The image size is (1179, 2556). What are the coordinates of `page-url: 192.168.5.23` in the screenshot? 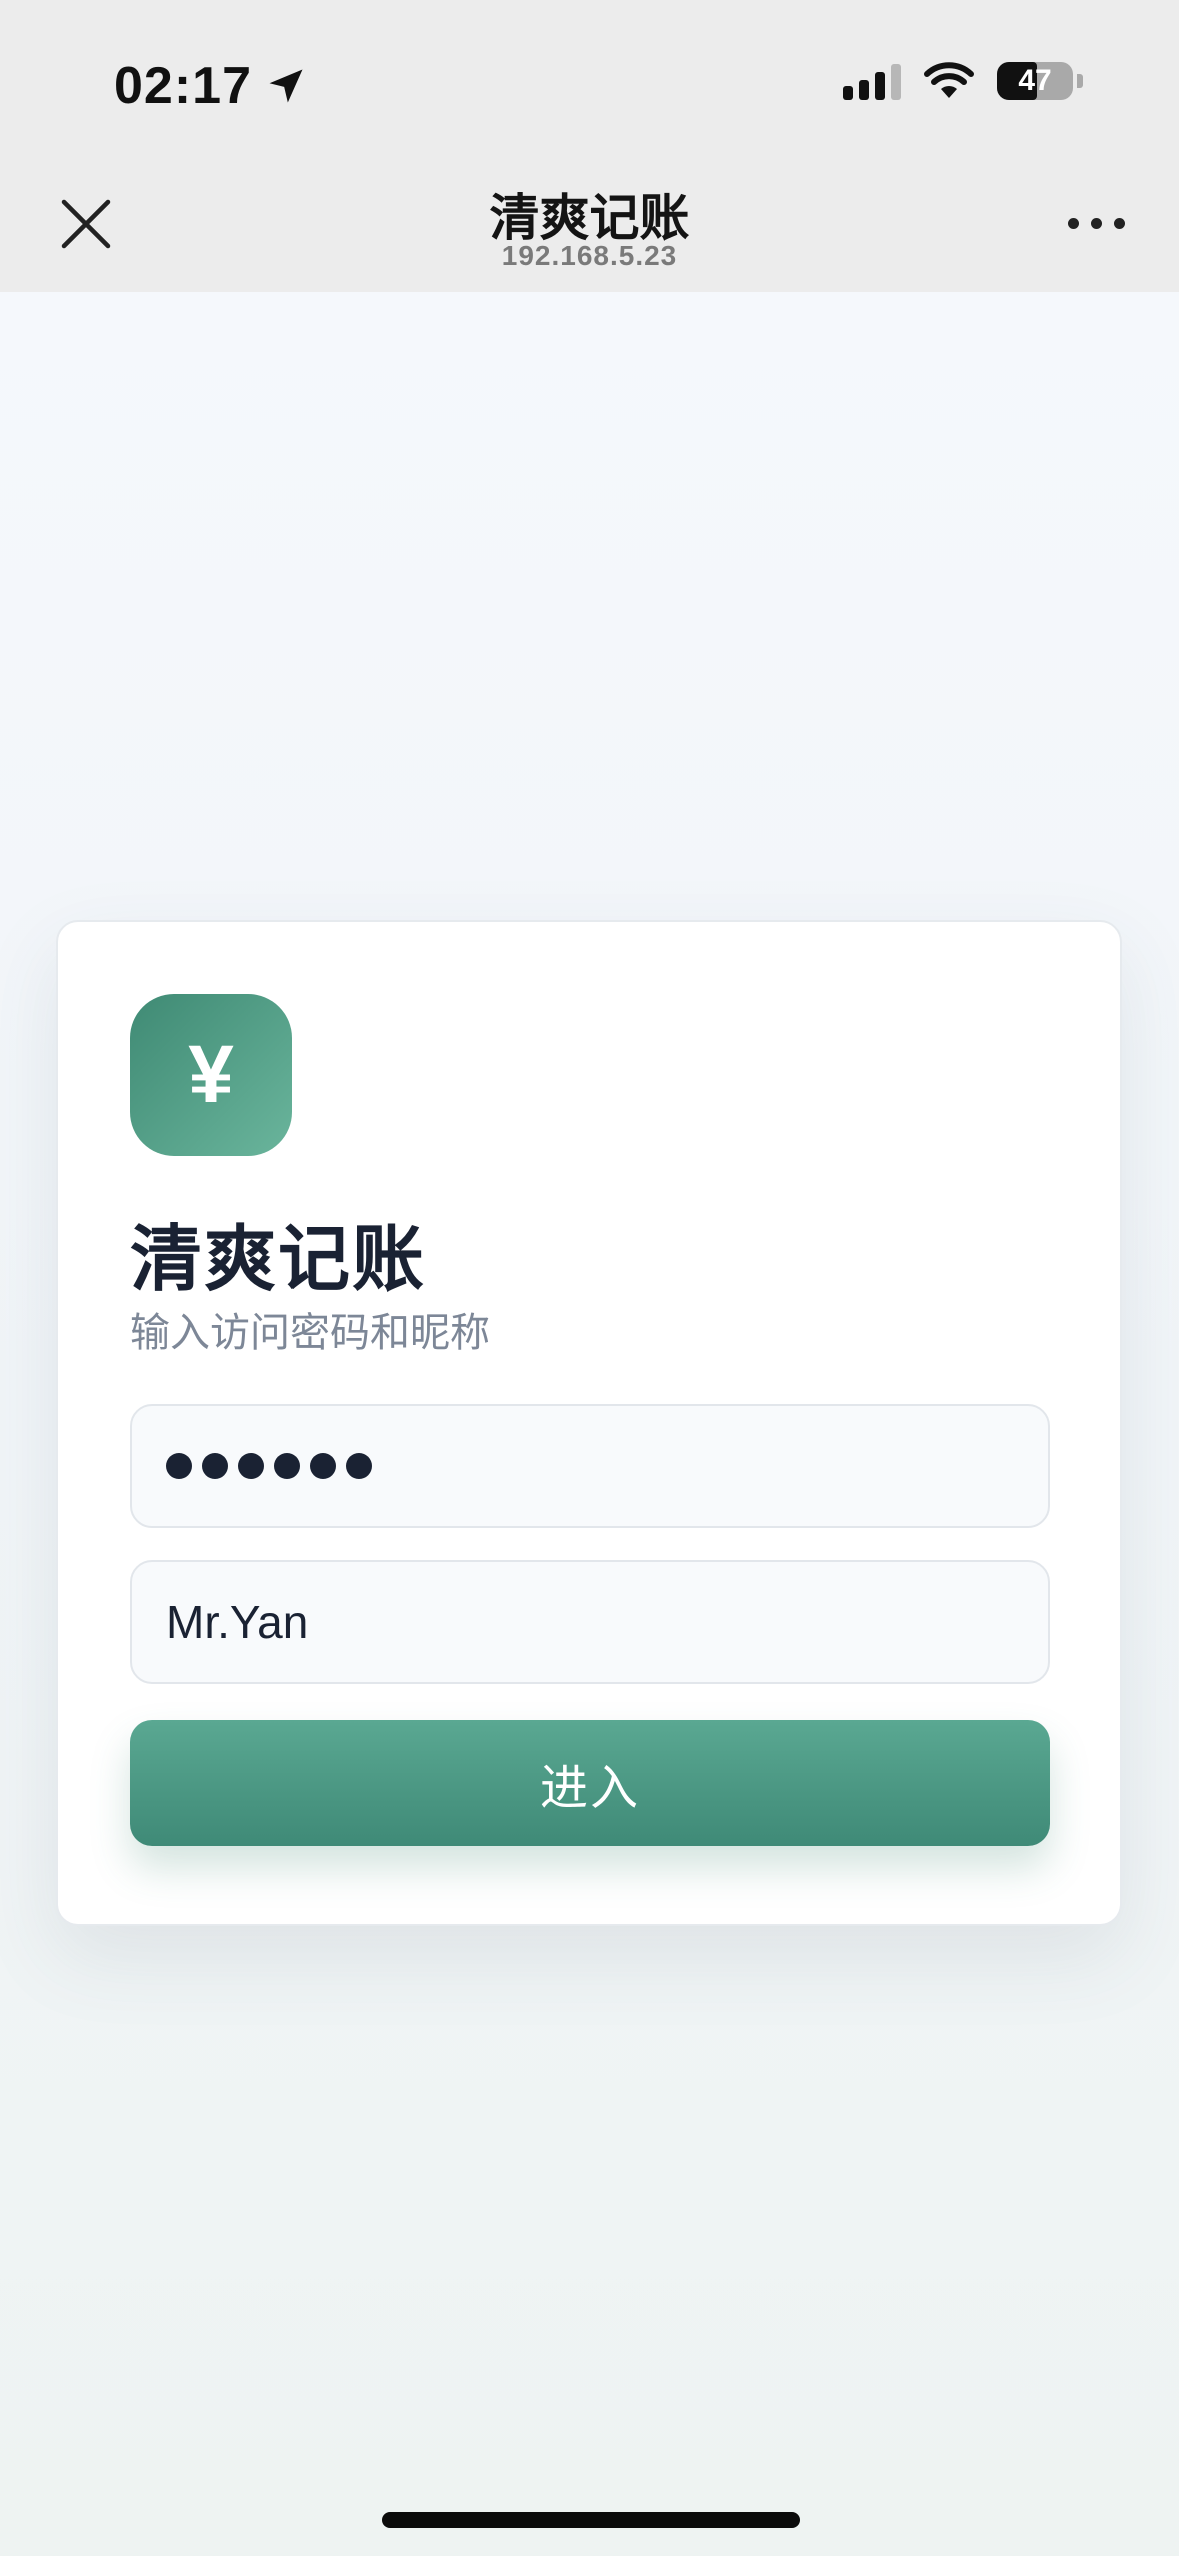 It's located at (589, 255).